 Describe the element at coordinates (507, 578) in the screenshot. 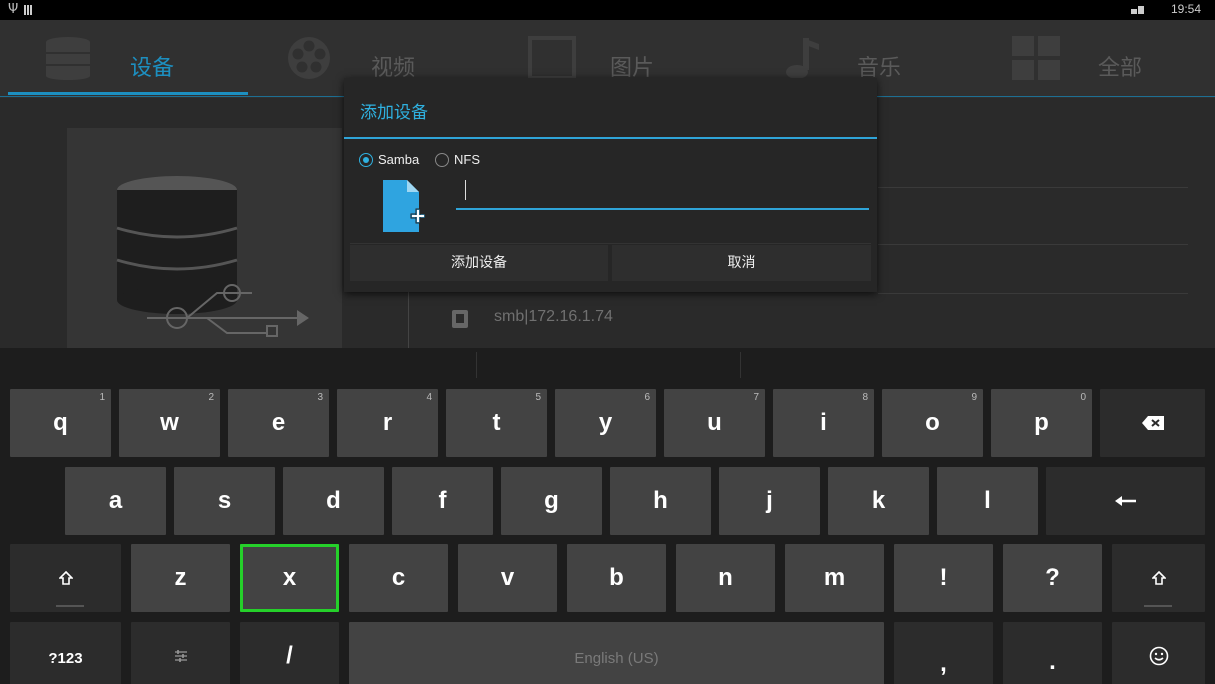

I see `key-v: v` at that location.